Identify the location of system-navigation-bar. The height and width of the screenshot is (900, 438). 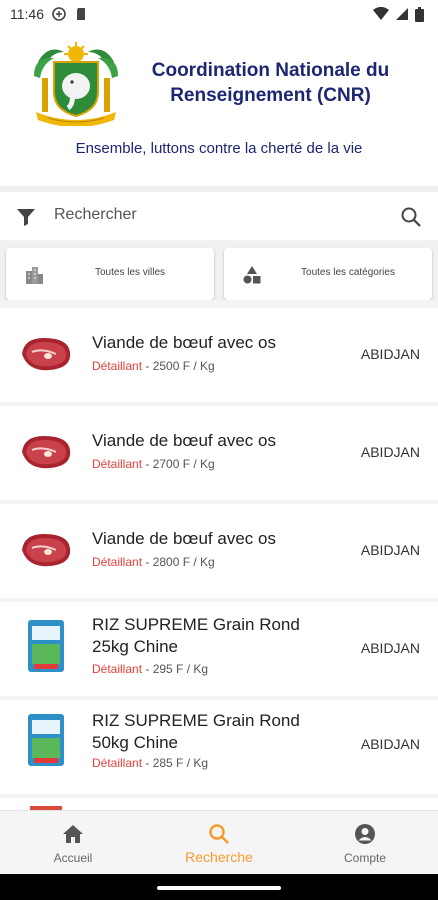
(219, 887).